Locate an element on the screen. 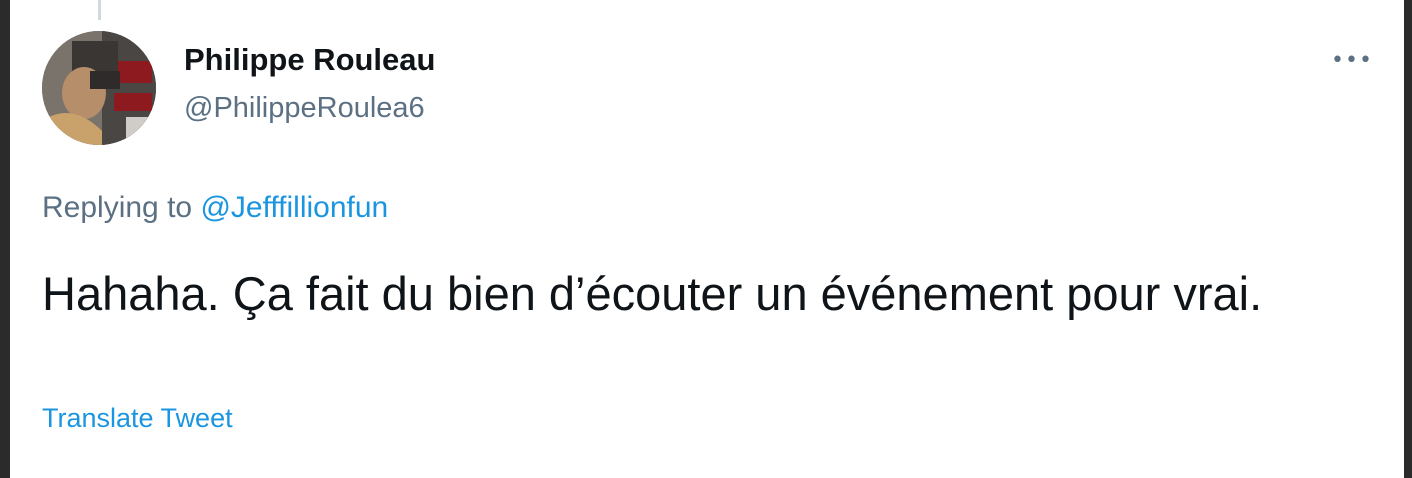 The width and height of the screenshot is (1412, 478). avatar is located at coordinates (99, 88).